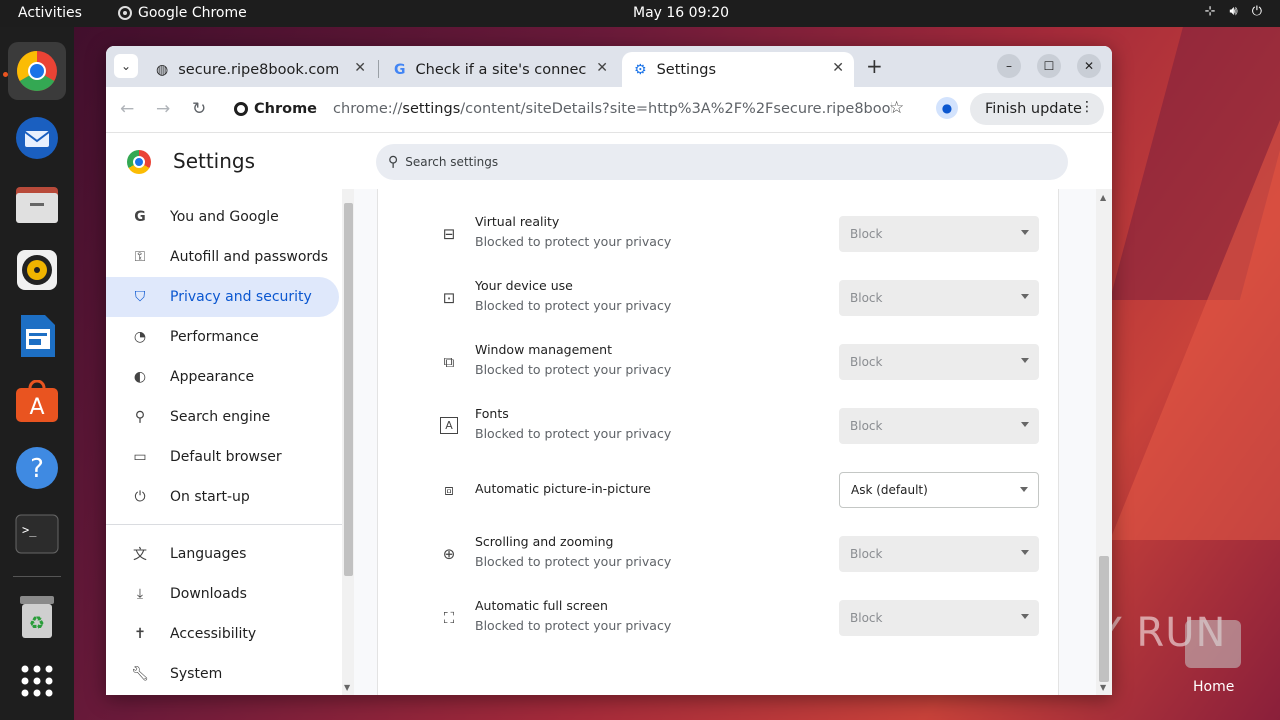 This screenshot has width=1280, height=720. What do you see at coordinates (738, 69) in the screenshot?
I see `tab-settings: ⚙ Settings ✕` at bounding box center [738, 69].